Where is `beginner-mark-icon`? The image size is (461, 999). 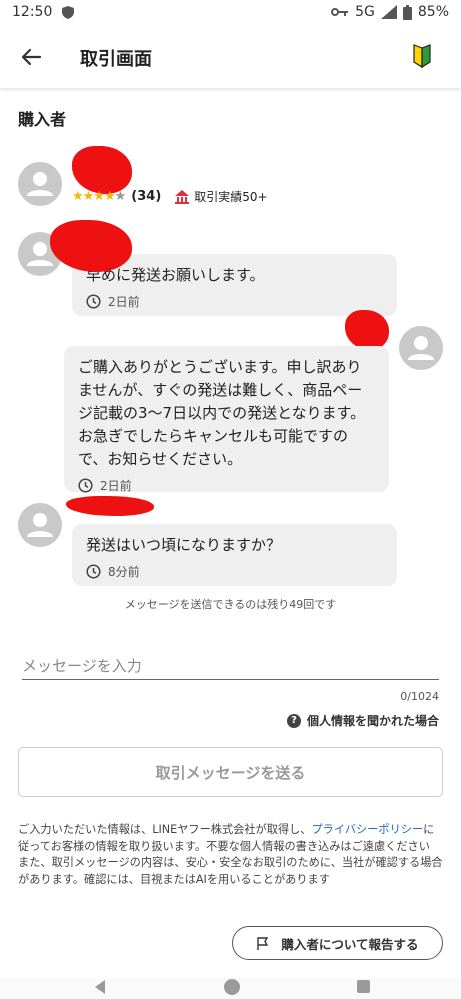 beginner-mark-icon is located at coordinates (422, 56).